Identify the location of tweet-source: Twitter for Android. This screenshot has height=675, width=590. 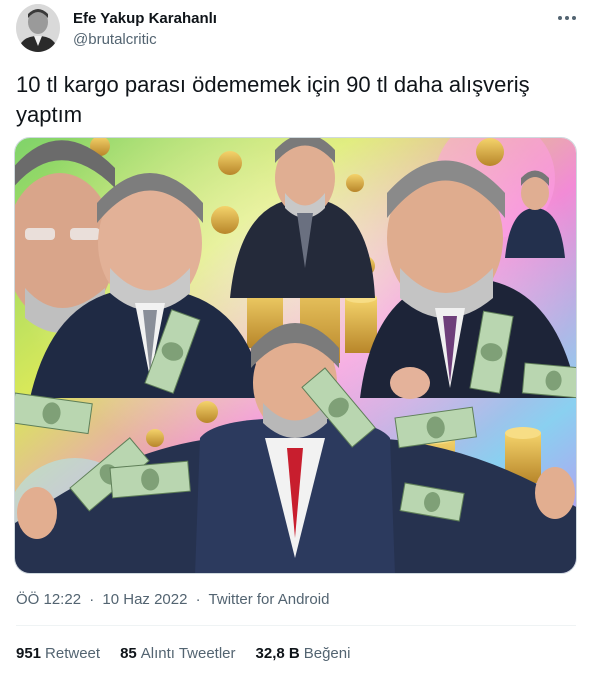
(269, 599).